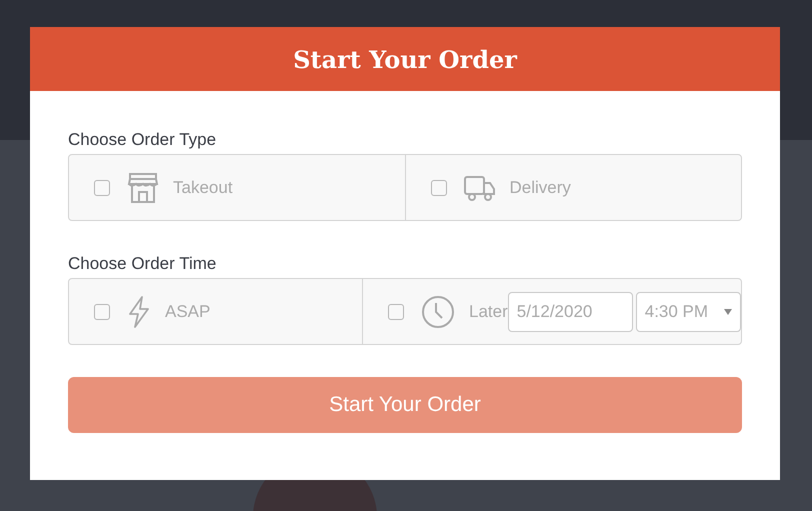 This screenshot has width=812, height=511. What do you see at coordinates (540, 188) in the screenshot?
I see `option-label: Delivery` at bounding box center [540, 188].